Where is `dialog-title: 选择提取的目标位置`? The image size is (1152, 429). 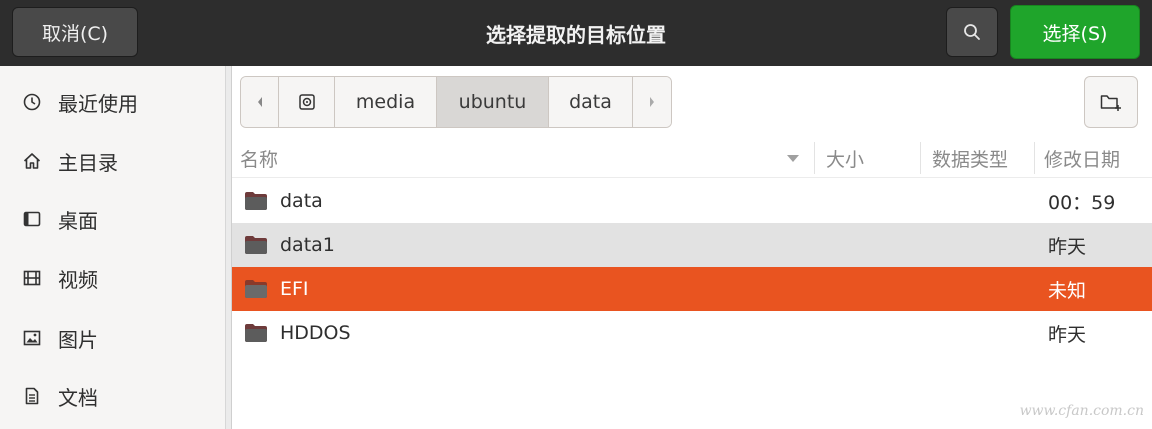 dialog-title: 选择提取的目标位置 is located at coordinates (576, 34).